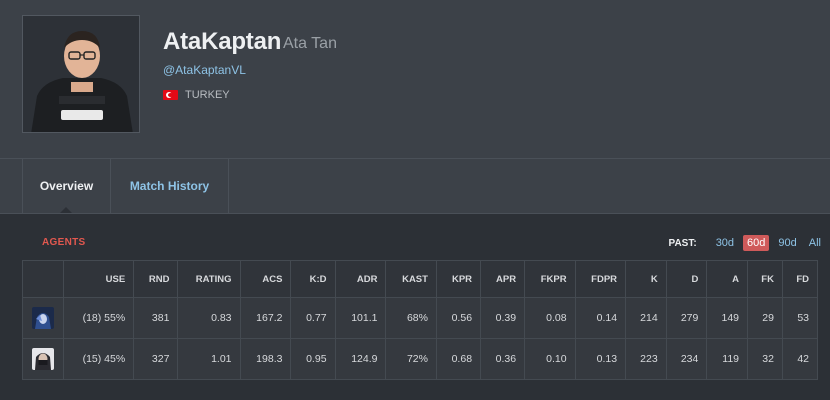 The height and width of the screenshot is (400, 830). Describe the element at coordinates (646, 279) in the screenshot. I see `col-k: K` at that location.